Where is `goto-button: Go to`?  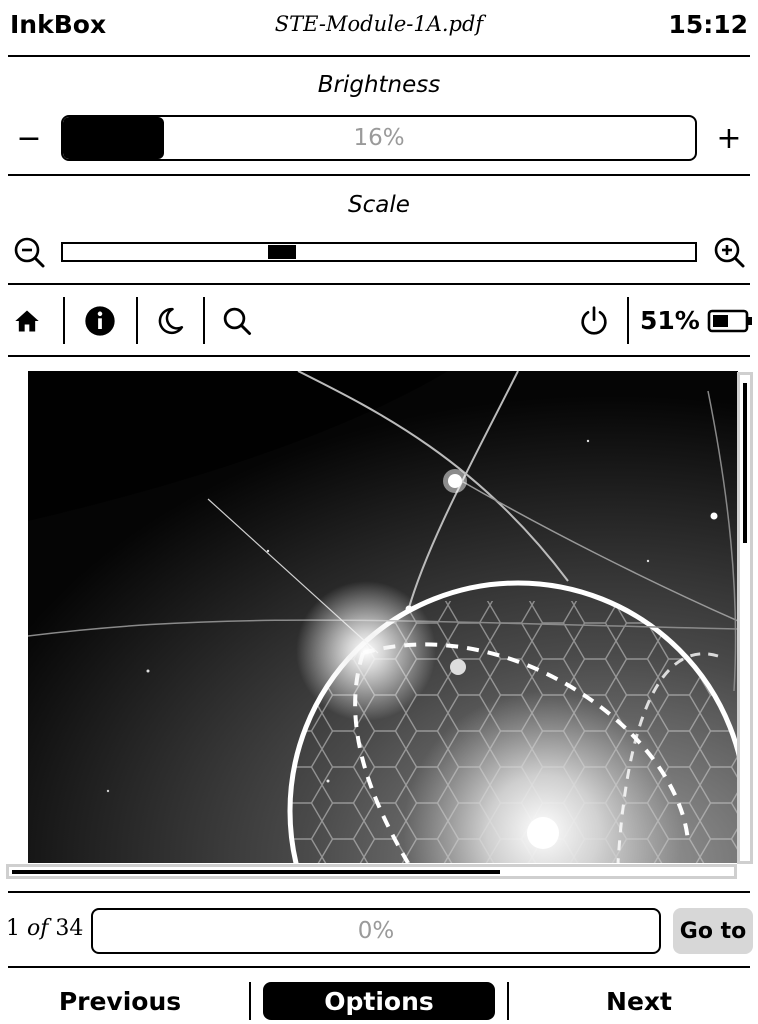 goto-button: Go to is located at coordinates (713, 931).